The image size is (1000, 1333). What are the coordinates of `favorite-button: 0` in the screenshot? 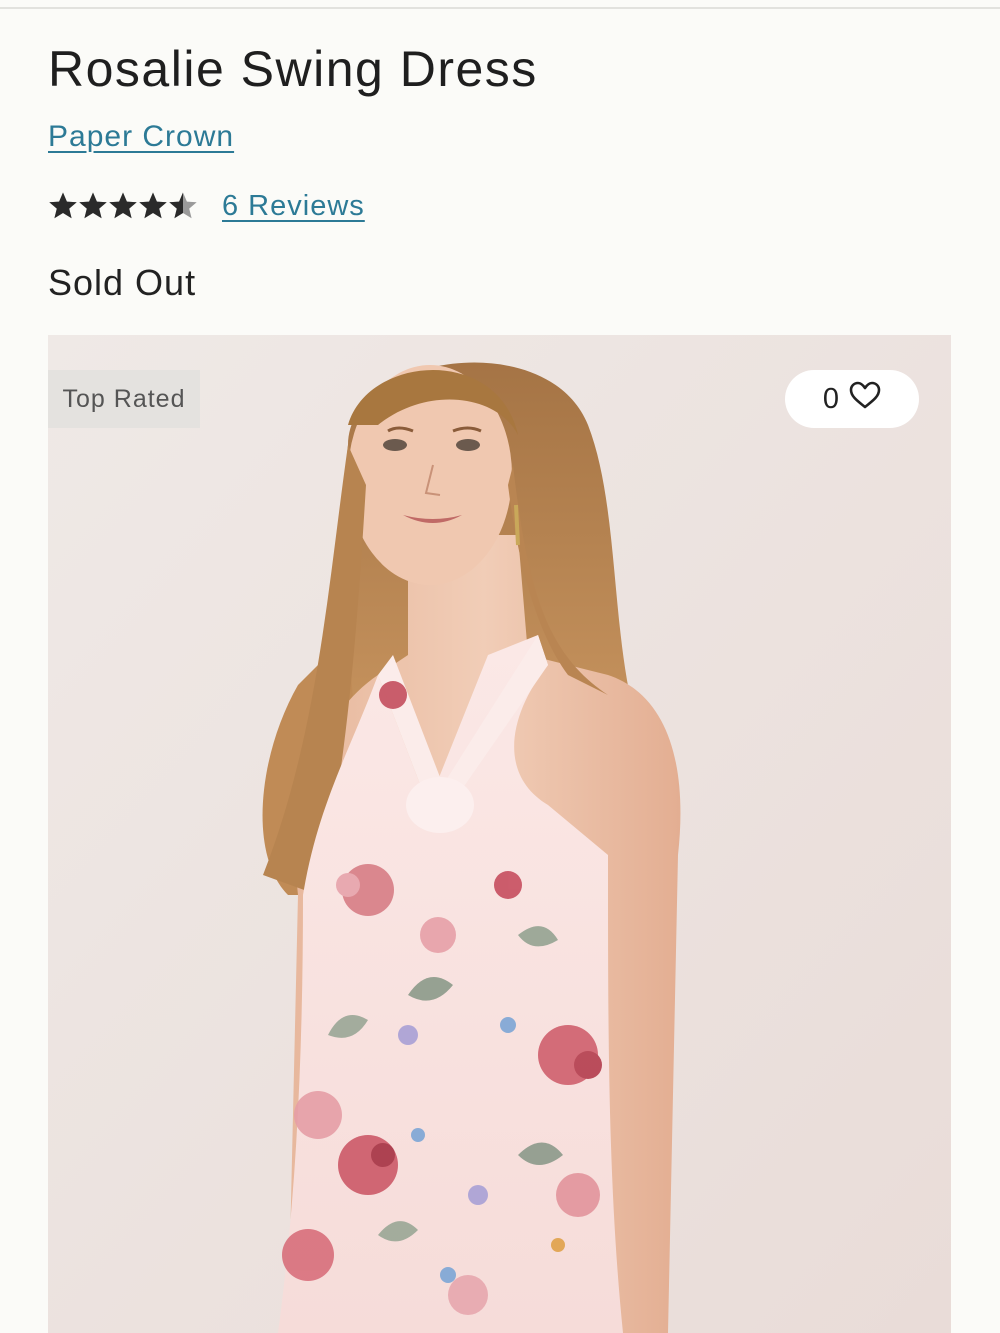 It's located at (852, 399).